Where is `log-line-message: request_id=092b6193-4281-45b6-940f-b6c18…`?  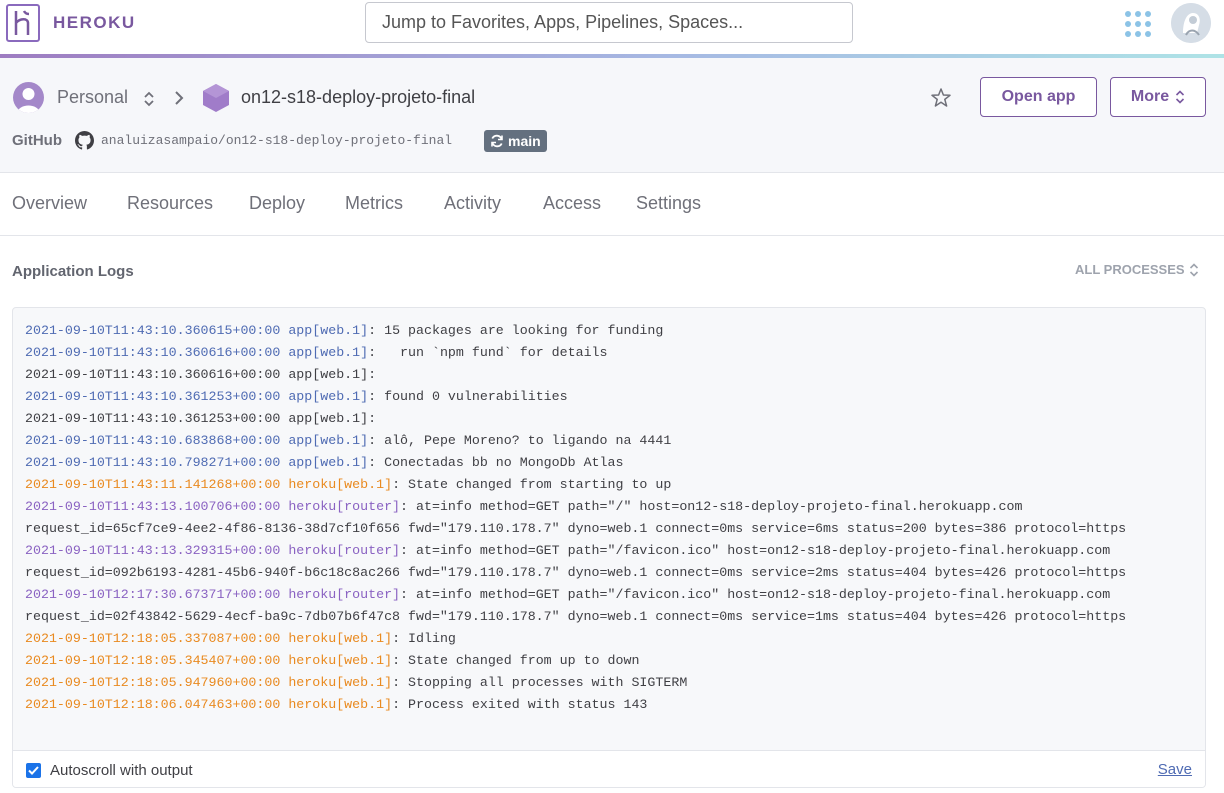 log-line-message: request_id=092b6193-4281-45b6-940f-b6c18… is located at coordinates (576, 572).